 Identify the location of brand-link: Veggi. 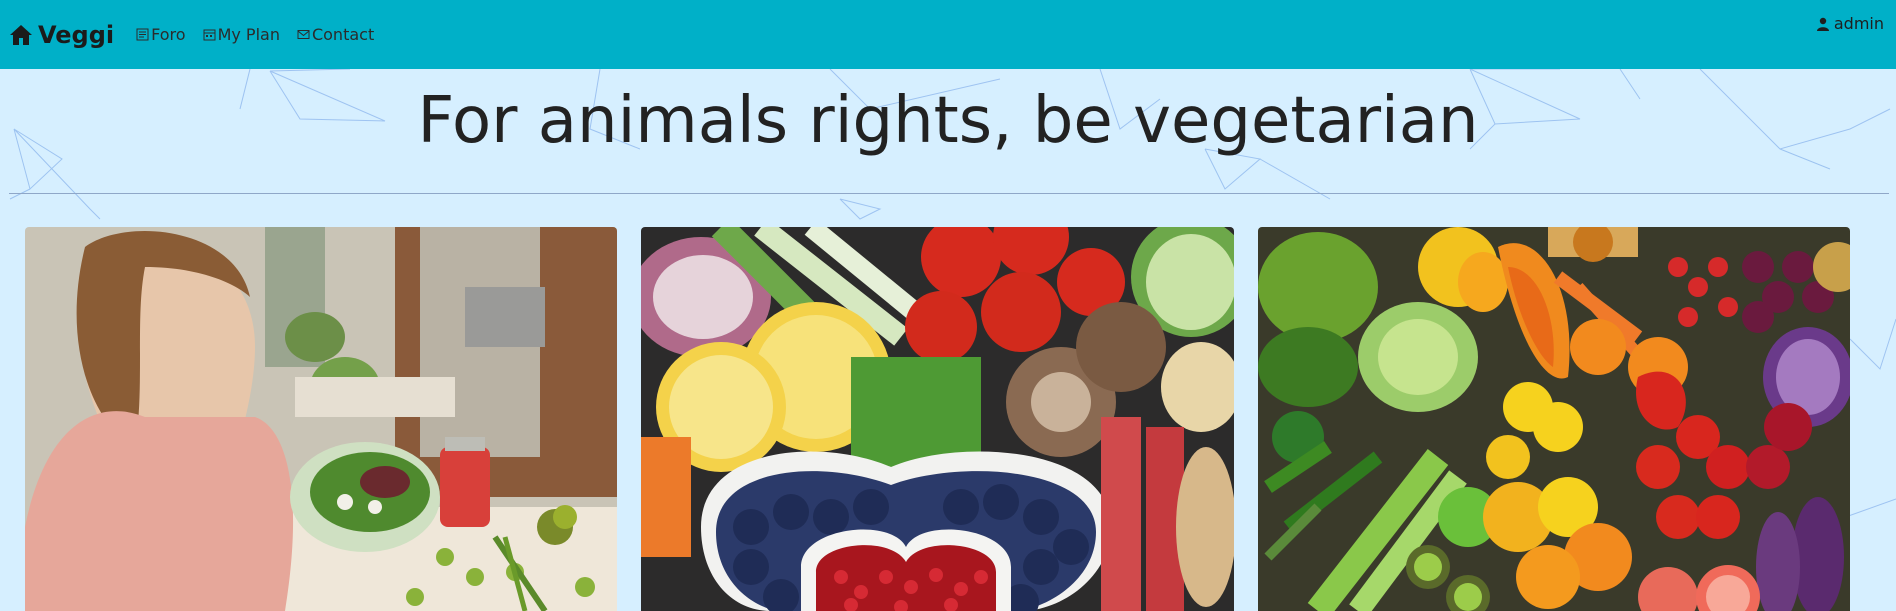
(61, 35).